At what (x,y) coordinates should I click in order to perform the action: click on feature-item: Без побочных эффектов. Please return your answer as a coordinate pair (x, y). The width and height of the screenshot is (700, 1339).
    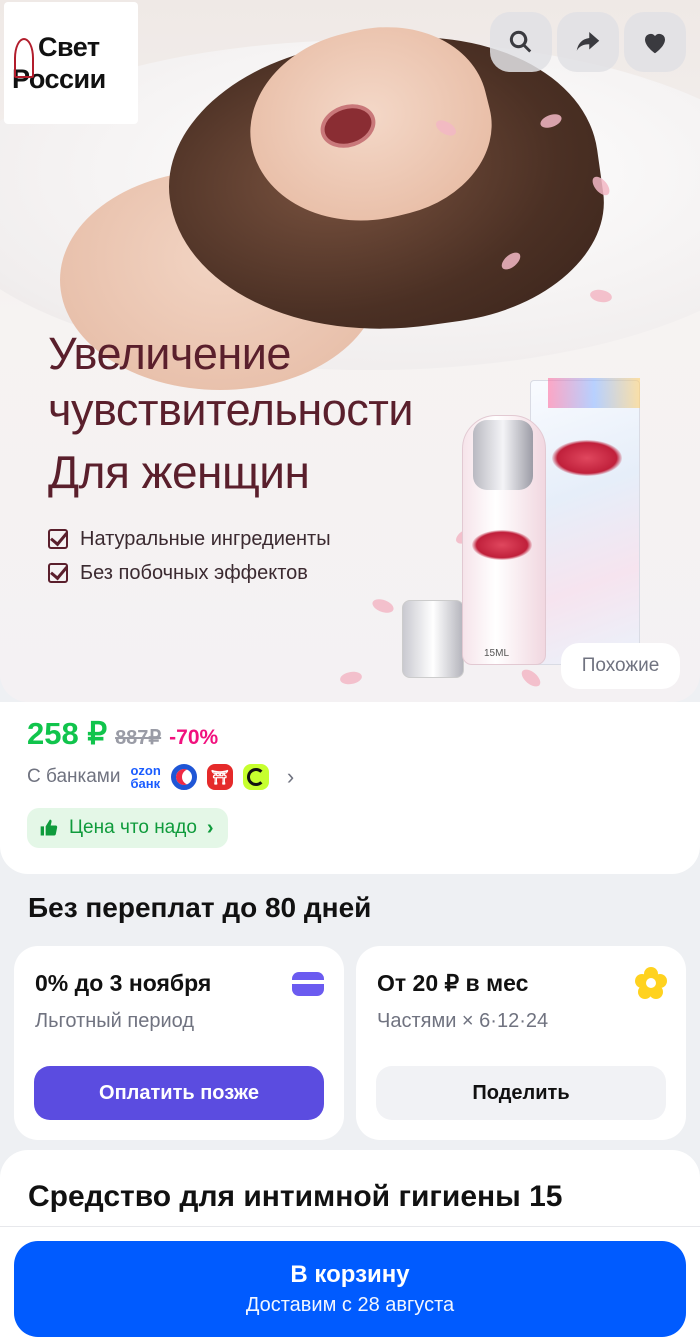
    Looking at the image, I should click on (230, 573).